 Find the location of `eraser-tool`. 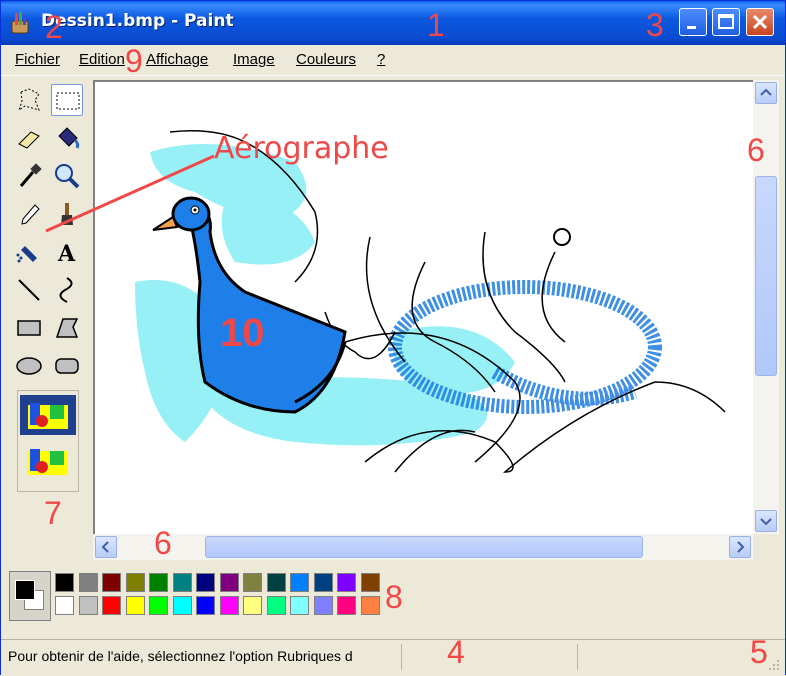

eraser-tool is located at coordinates (29, 138).